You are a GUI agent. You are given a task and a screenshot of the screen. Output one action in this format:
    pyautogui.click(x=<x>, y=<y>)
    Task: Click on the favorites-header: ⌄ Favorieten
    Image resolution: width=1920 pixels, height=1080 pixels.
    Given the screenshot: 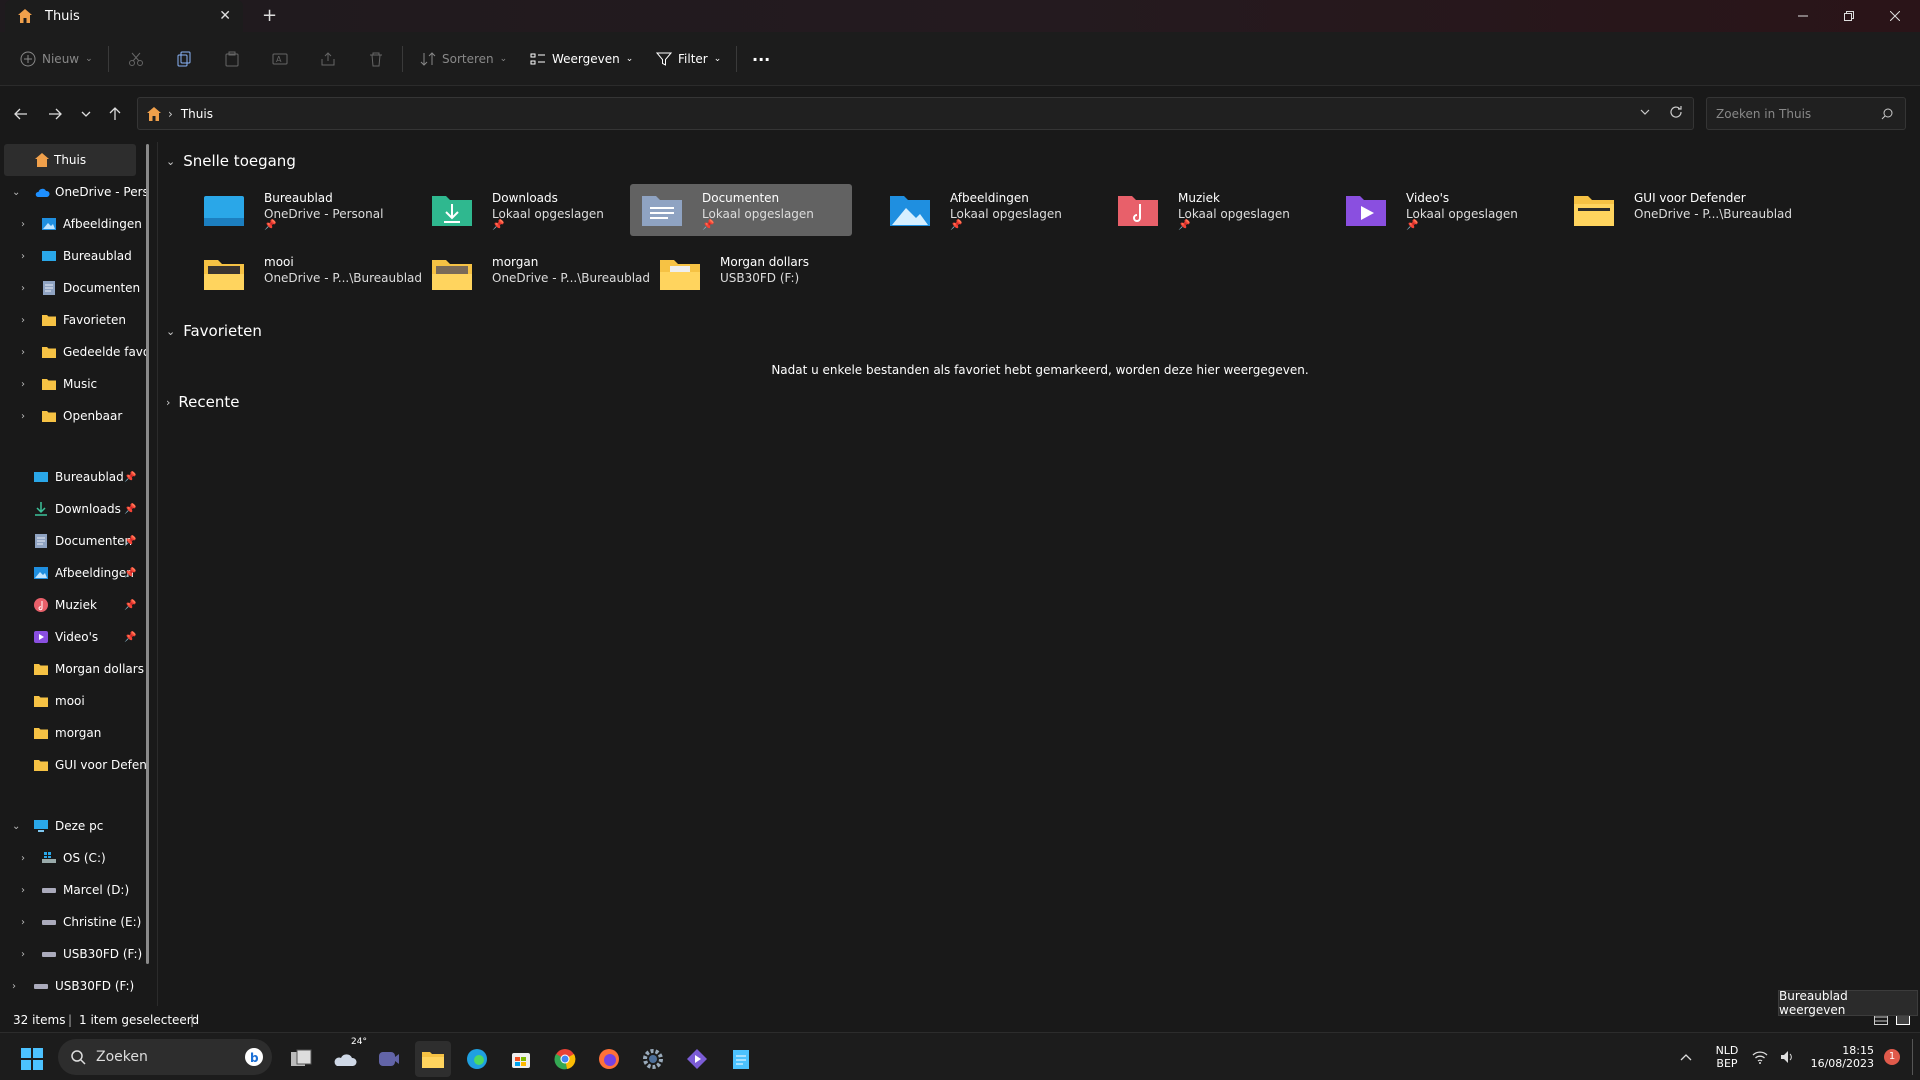 What is the action you would take?
    pyautogui.click(x=214, y=331)
    